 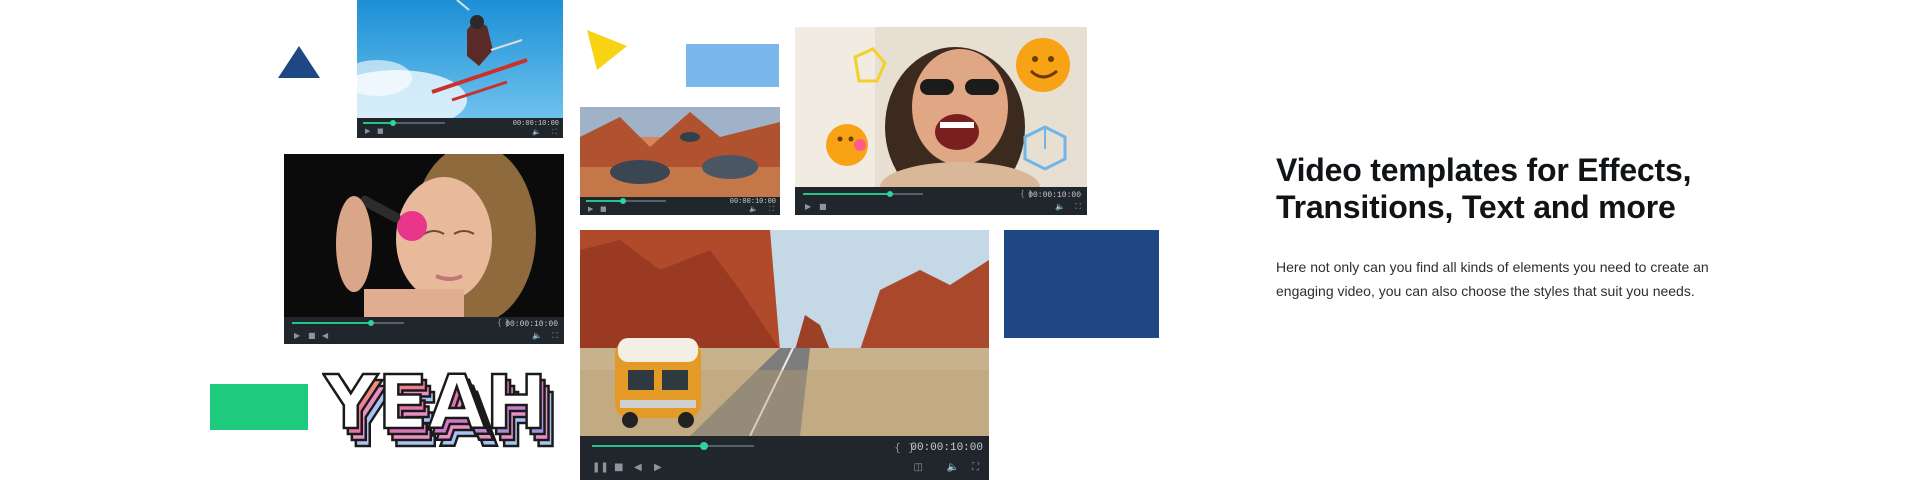 What do you see at coordinates (941, 107) in the screenshot?
I see `emoji-effects-image` at bounding box center [941, 107].